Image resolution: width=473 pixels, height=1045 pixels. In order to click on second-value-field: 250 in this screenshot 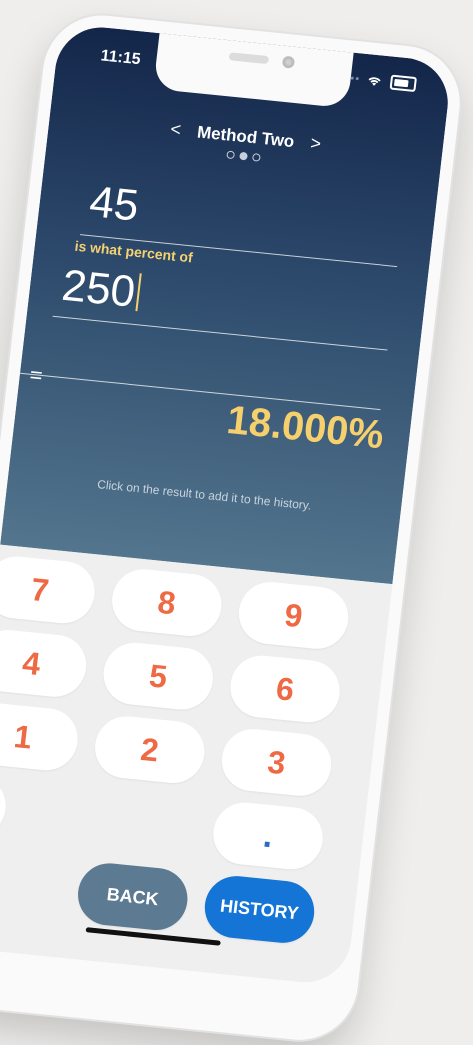, I will do `click(101, 289)`.